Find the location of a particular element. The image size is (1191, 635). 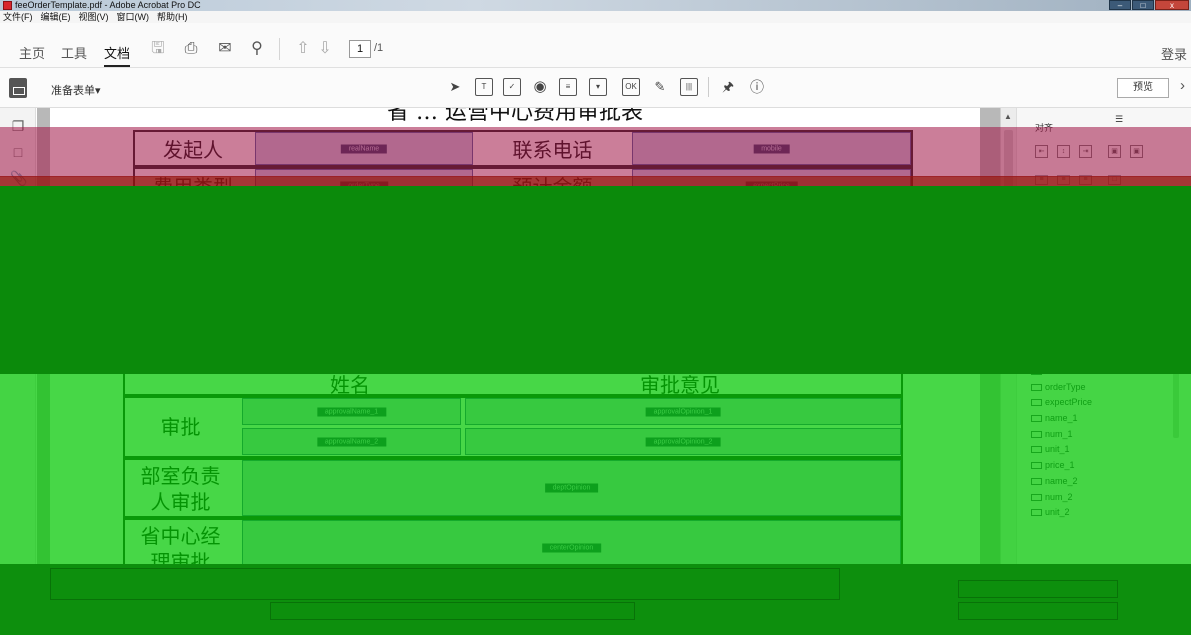

page-number-input: 1 is located at coordinates (360, 49).